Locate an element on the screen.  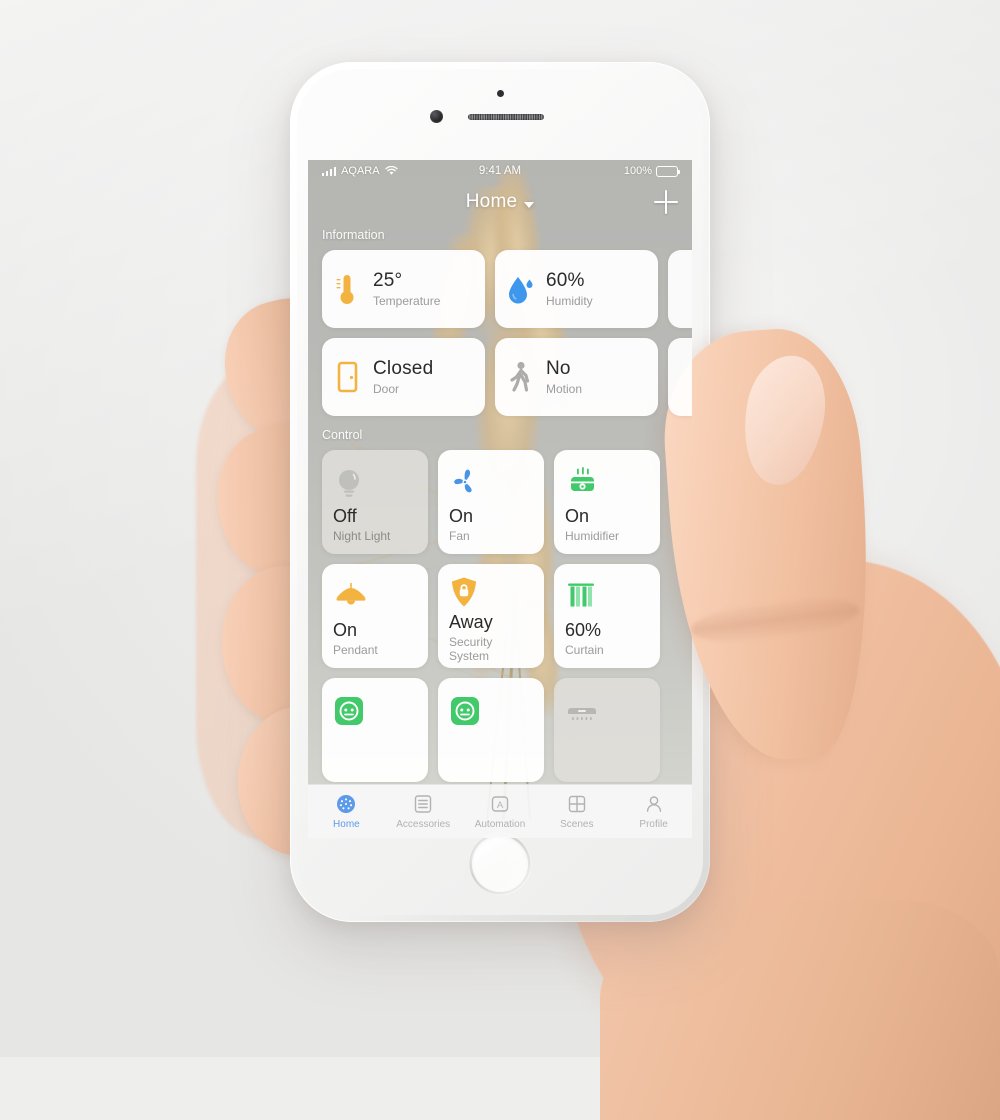
control-row-1: Off Night Light On Fan On Humidifier is located at coordinates (500, 502).